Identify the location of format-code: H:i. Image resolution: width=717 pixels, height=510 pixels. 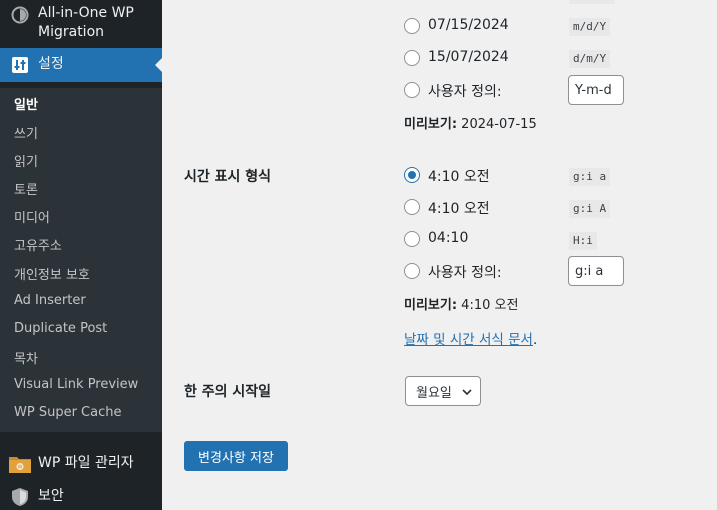
(583, 241).